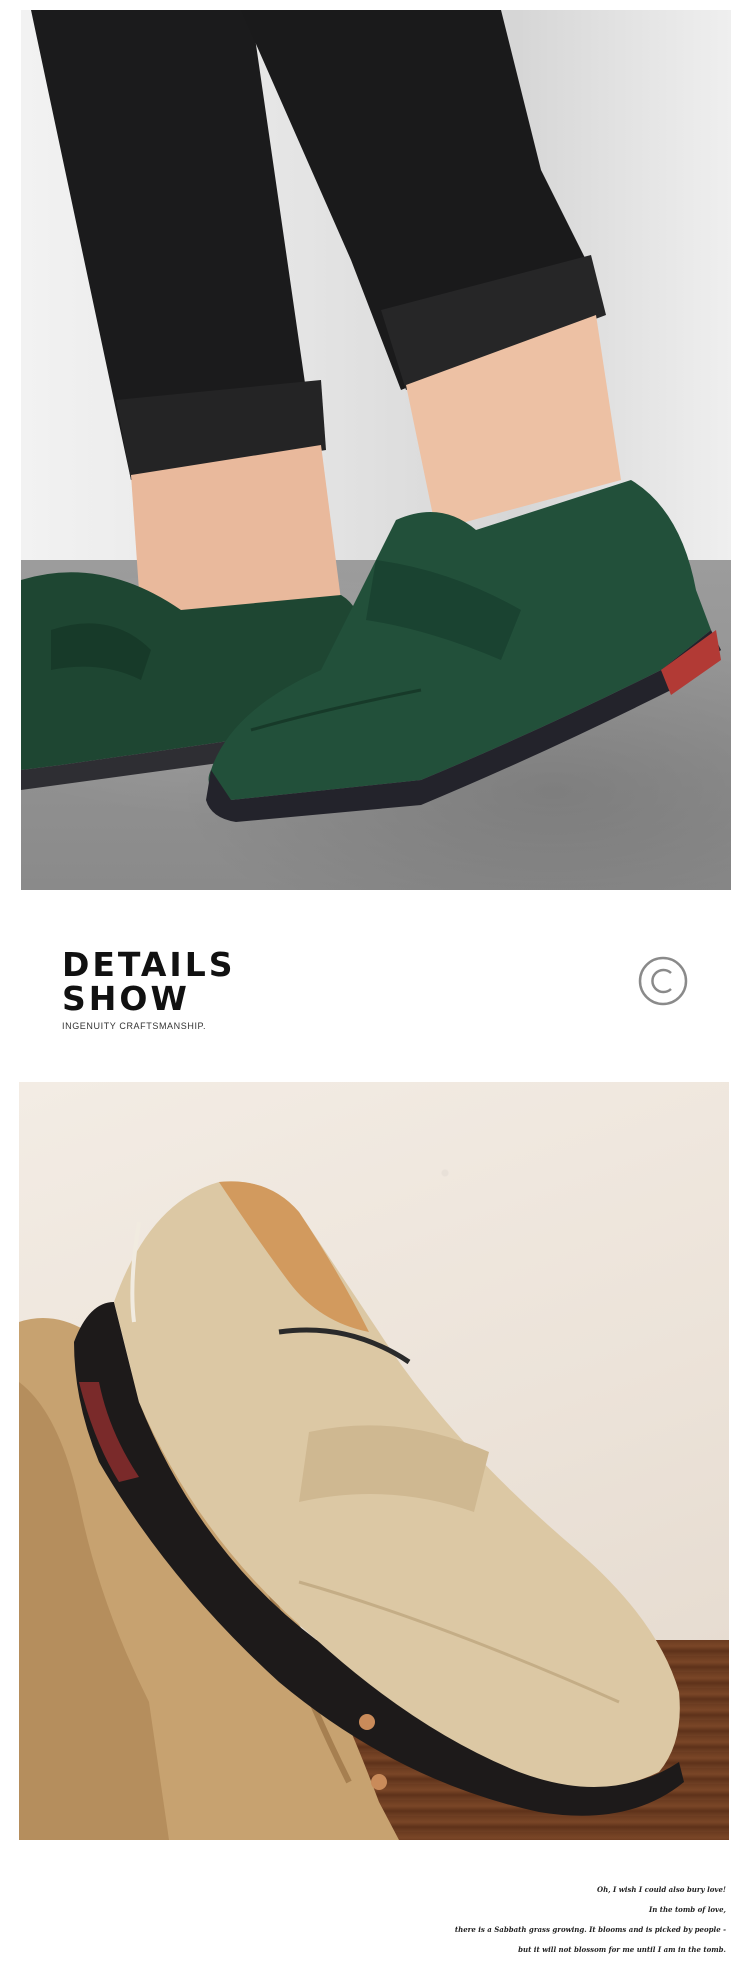 This screenshot has width=750, height=1978. What do you see at coordinates (134, 1026) in the screenshot?
I see `details-subtitle: INGENUITY CRAFTSMANSHIP.` at bounding box center [134, 1026].